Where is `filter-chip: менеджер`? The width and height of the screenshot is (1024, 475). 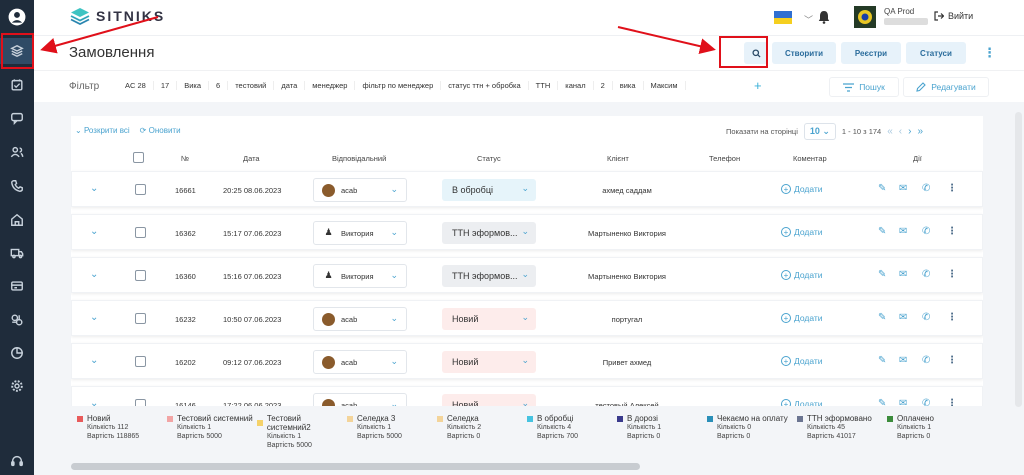
filter-chip: менеджер is located at coordinates (330, 85).